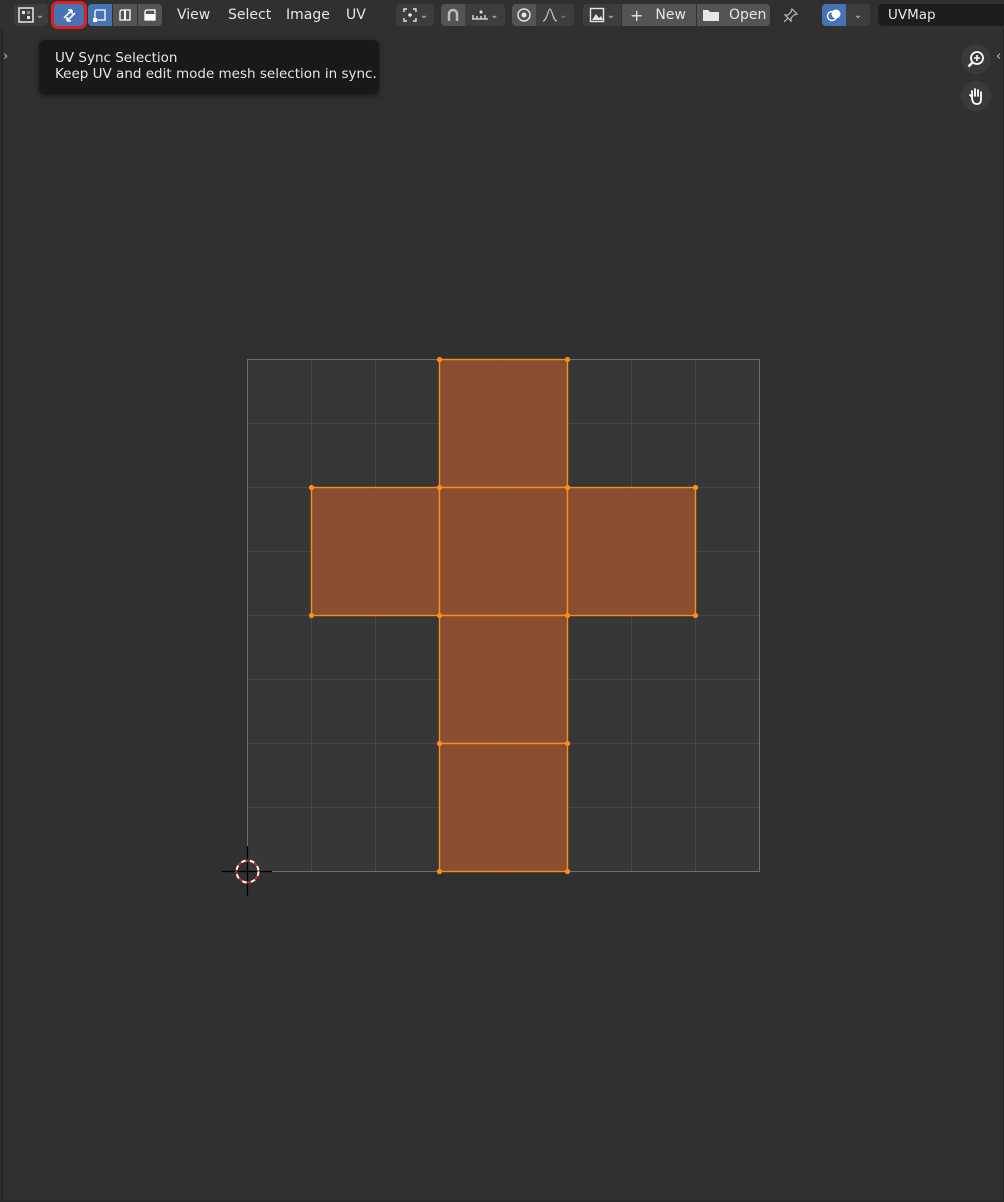 The width and height of the screenshot is (1004, 1202). Describe the element at coordinates (26, 15) in the screenshot. I see `uv-editor-icon` at that location.